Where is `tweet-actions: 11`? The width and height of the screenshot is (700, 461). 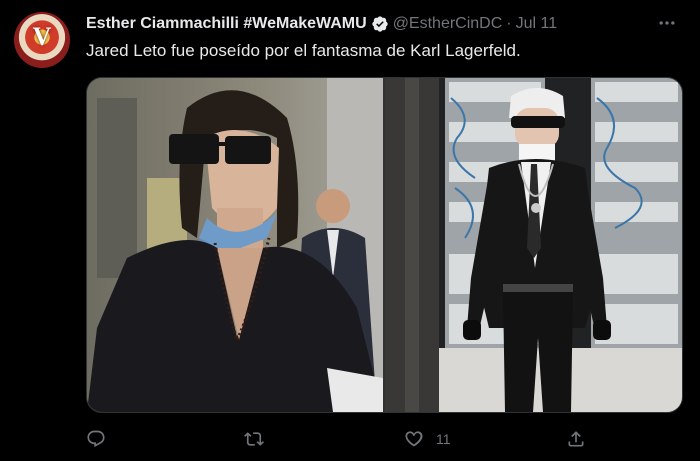 tweet-actions: 11 is located at coordinates (336, 439).